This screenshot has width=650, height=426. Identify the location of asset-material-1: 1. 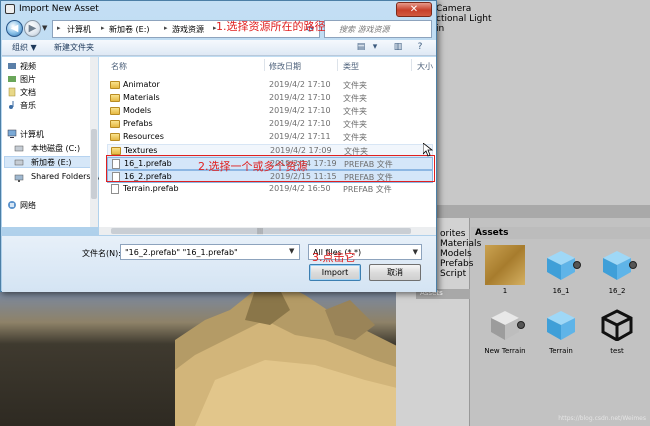
(505, 270).